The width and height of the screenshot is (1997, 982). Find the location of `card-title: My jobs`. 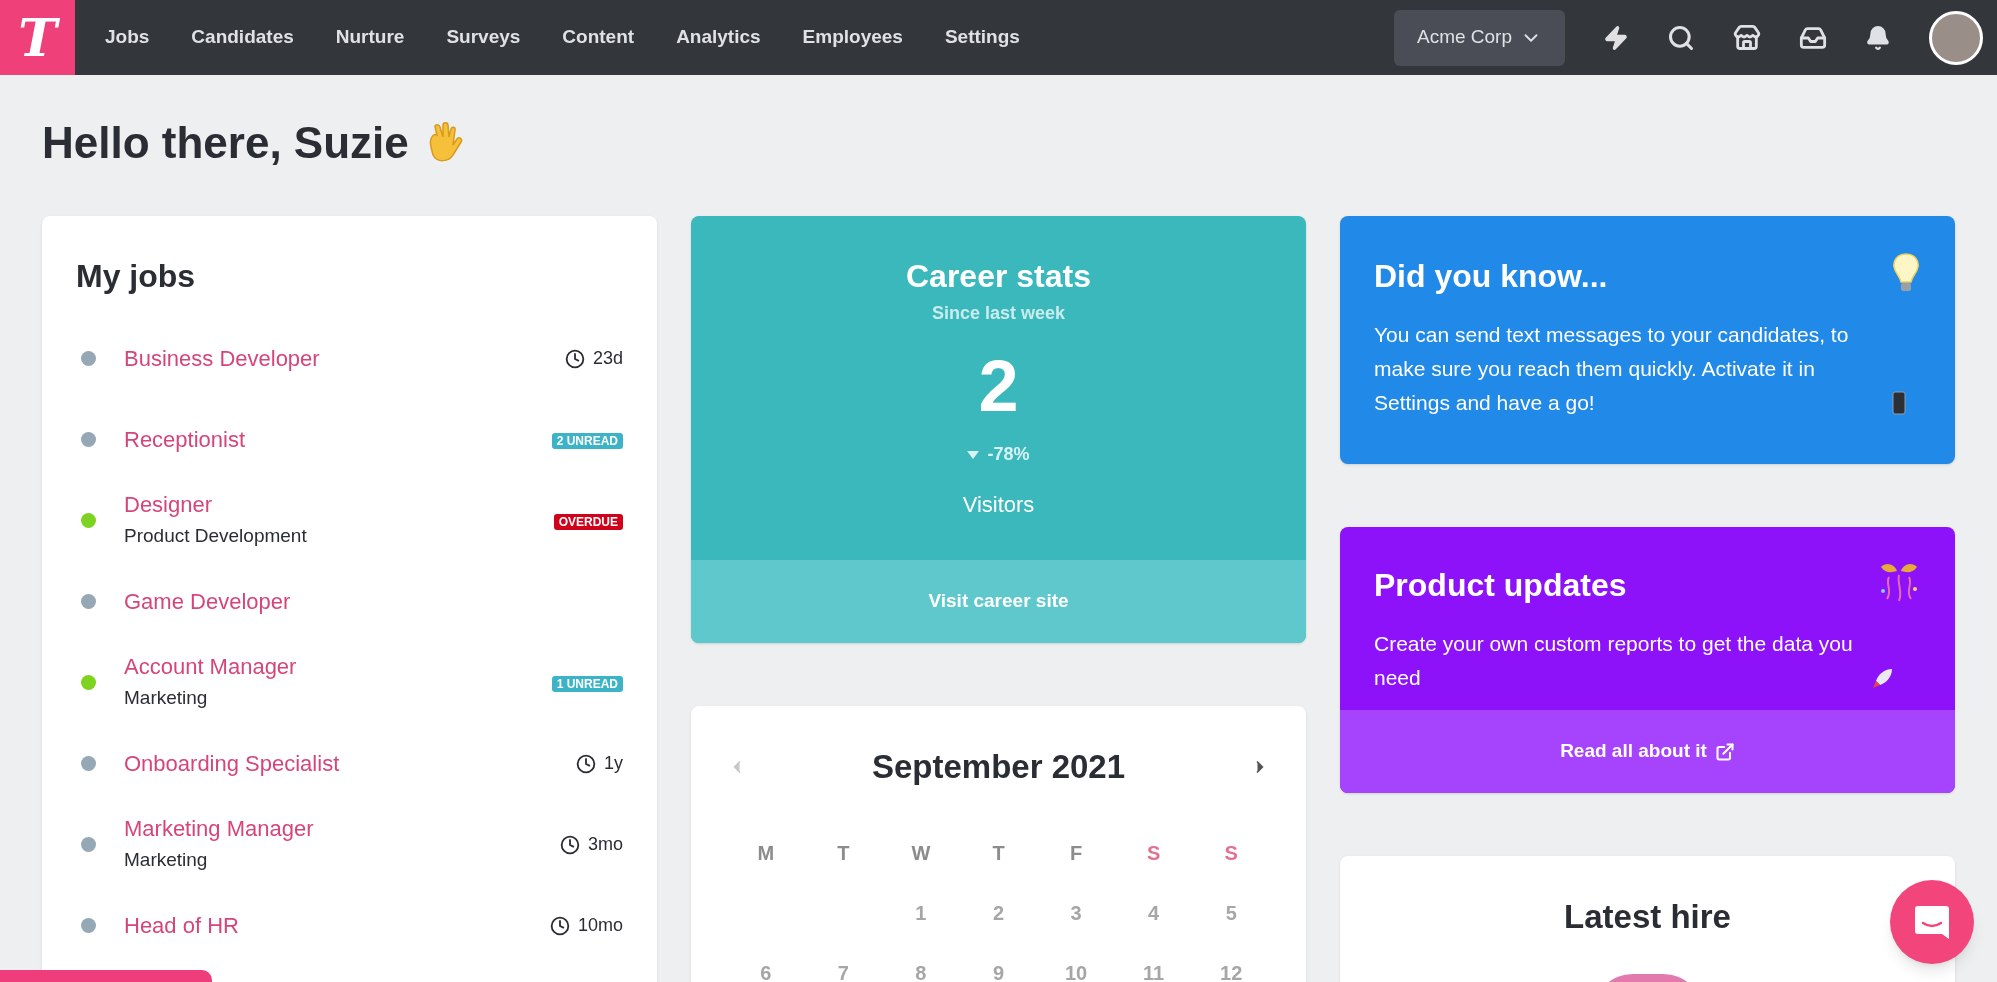

card-title: My jobs is located at coordinates (136, 276).